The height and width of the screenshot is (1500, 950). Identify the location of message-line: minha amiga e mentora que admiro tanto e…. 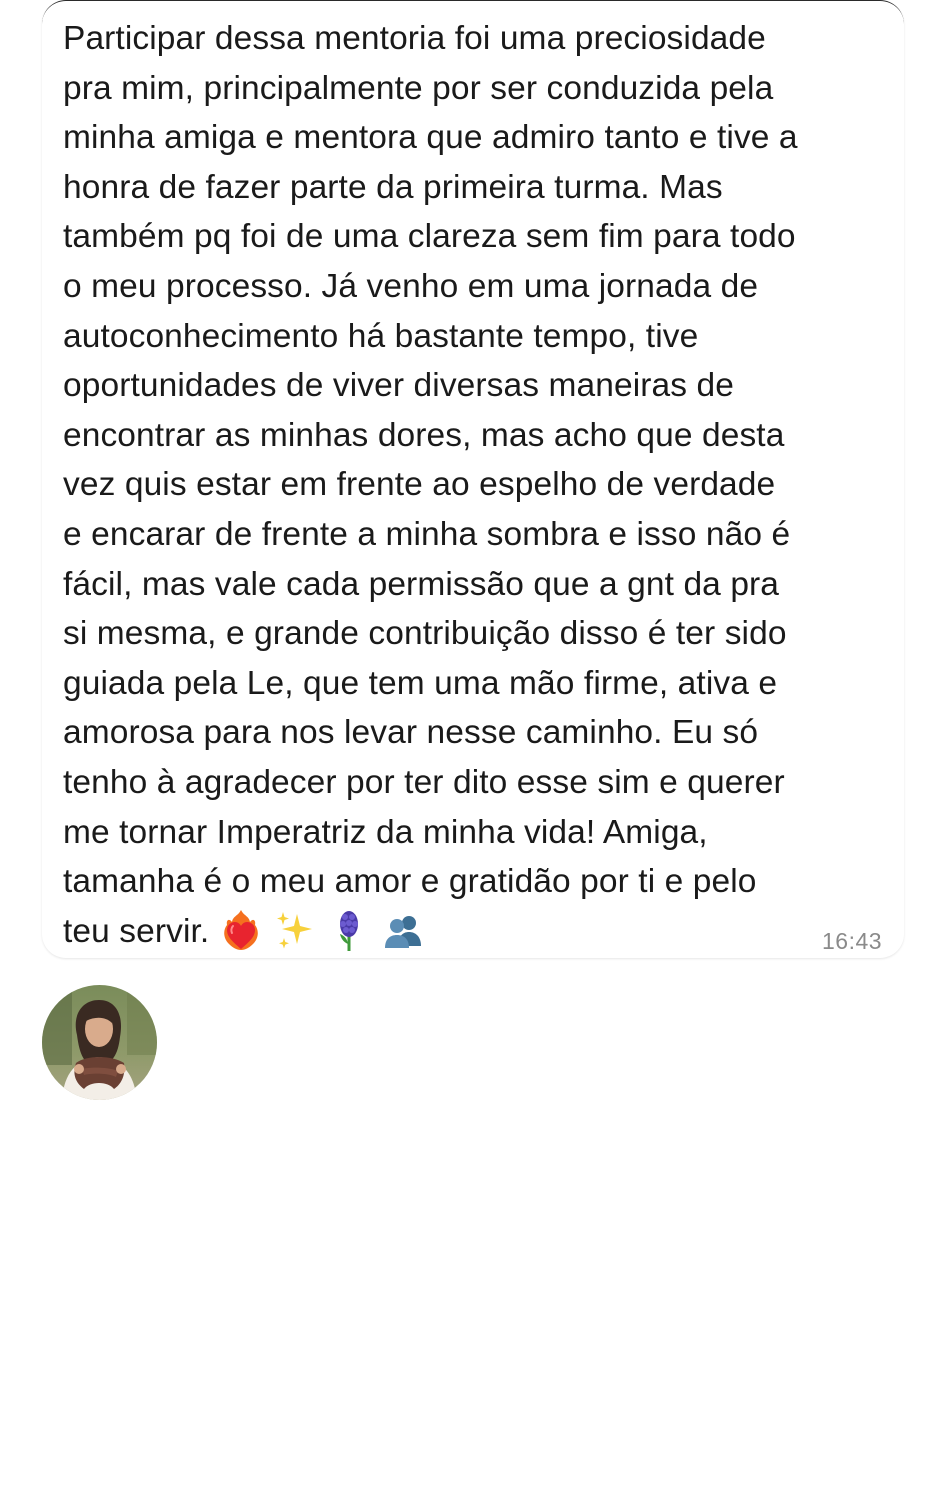
(430, 138).